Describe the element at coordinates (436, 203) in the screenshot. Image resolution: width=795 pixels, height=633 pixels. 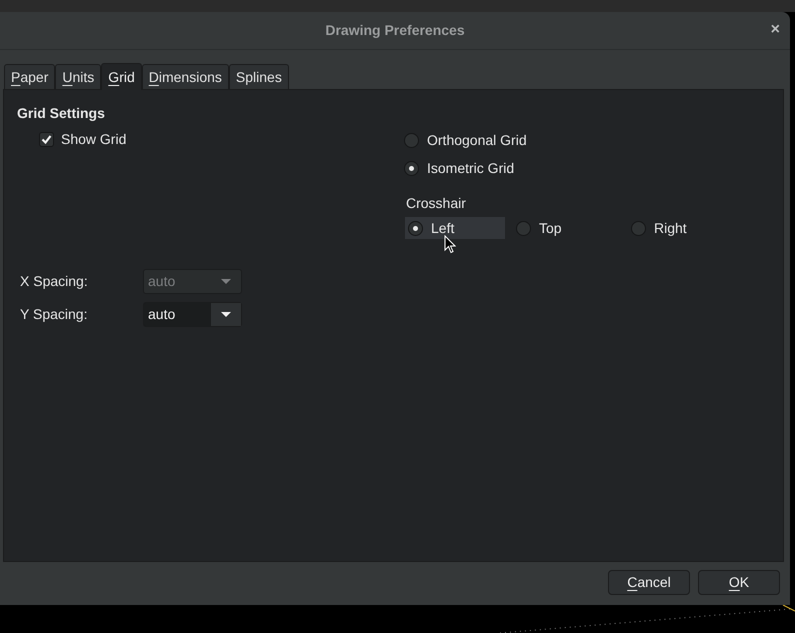
I see `crosshair-label: Crosshair` at that location.